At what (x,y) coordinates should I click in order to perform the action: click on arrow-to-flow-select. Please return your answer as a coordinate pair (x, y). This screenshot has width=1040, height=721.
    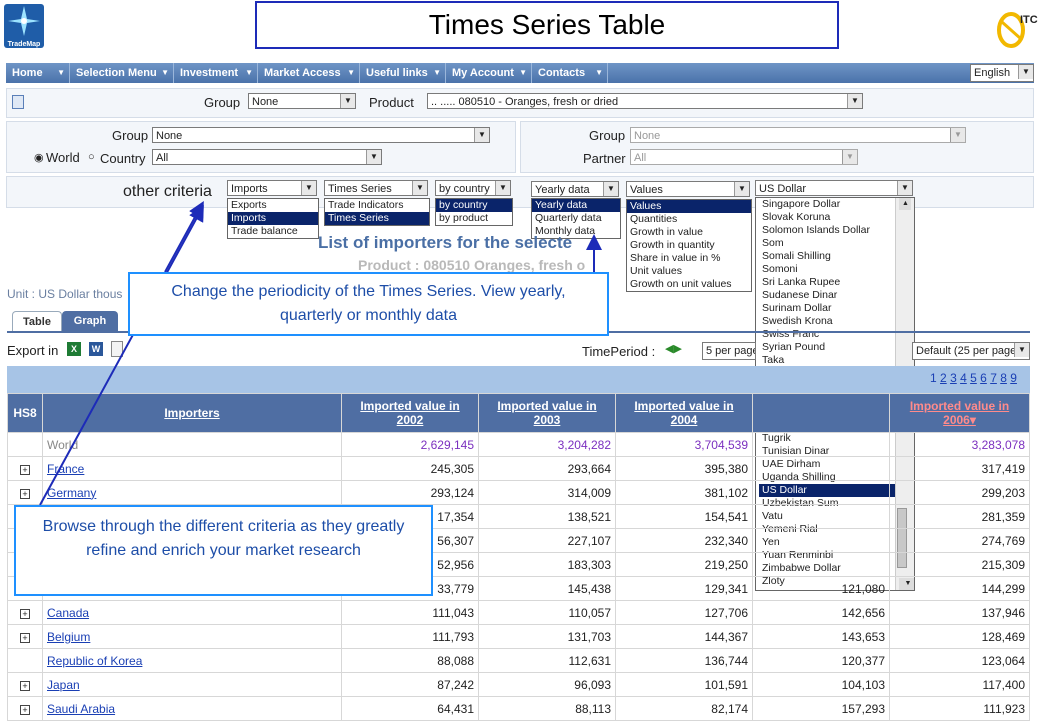
    Looking at the image, I should click on (184, 236).